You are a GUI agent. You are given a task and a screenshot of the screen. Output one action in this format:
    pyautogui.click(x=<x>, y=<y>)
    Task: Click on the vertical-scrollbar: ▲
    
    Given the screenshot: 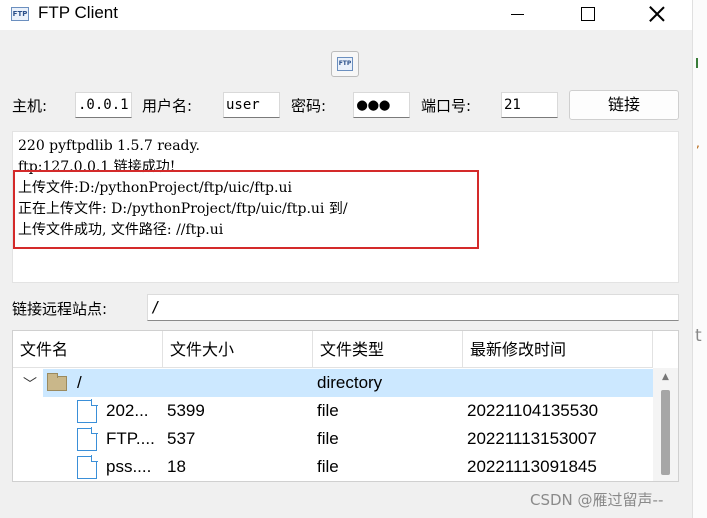 What is the action you would take?
    pyautogui.click(x=665, y=424)
    